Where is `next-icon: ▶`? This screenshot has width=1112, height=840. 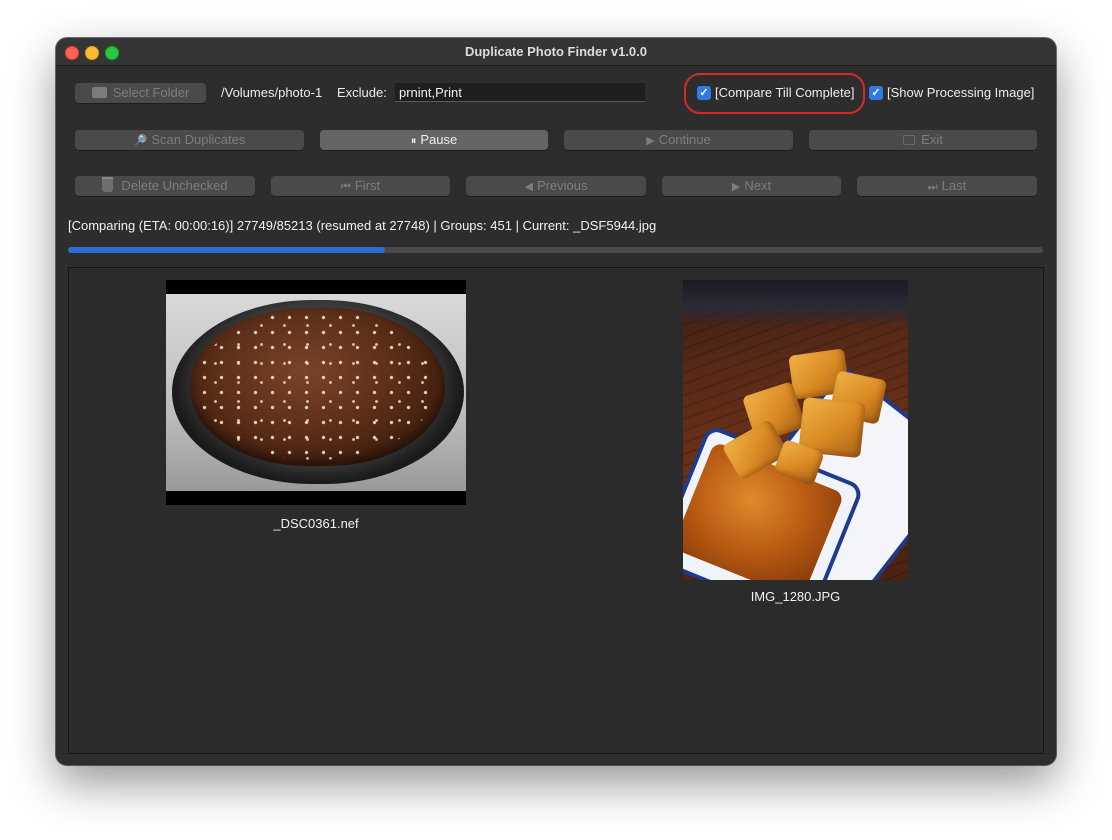 next-icon: ▶ is located at coordinates (736, 187).